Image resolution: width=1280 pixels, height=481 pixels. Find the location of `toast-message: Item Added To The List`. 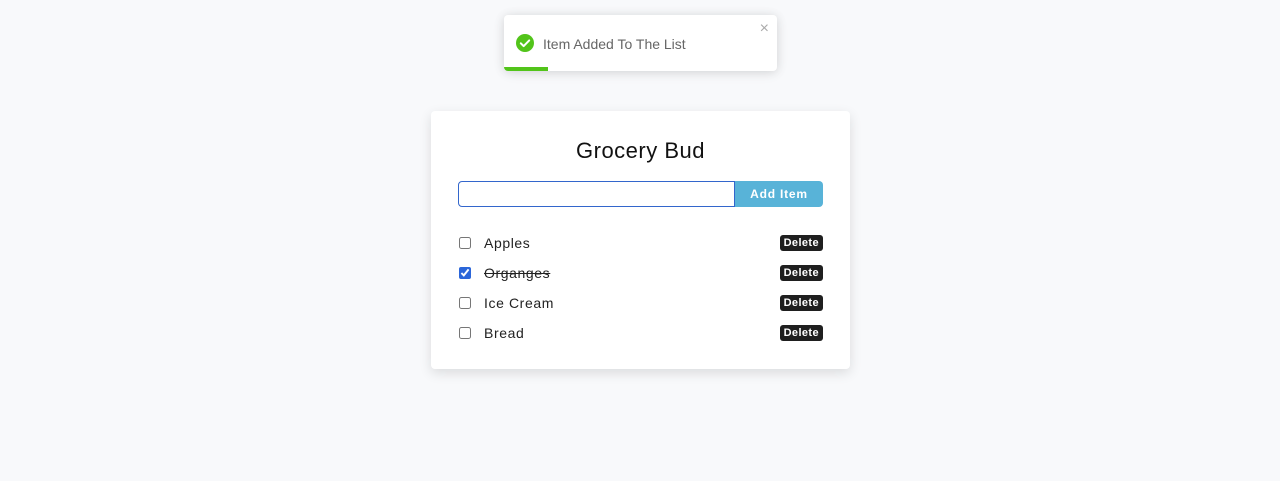

toast-message: Item Added To The List is located at coordinates (614, 44).